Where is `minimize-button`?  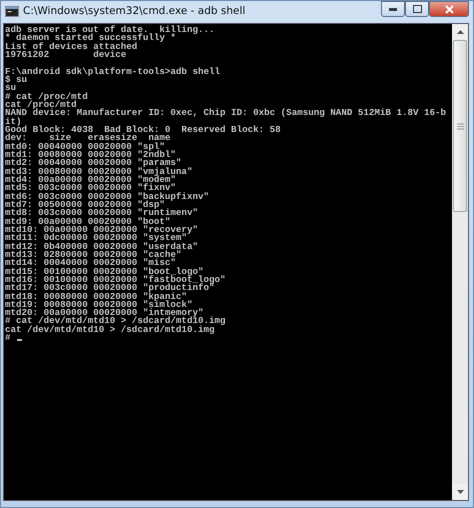 minimize-button is located at coordinates (393, 9).